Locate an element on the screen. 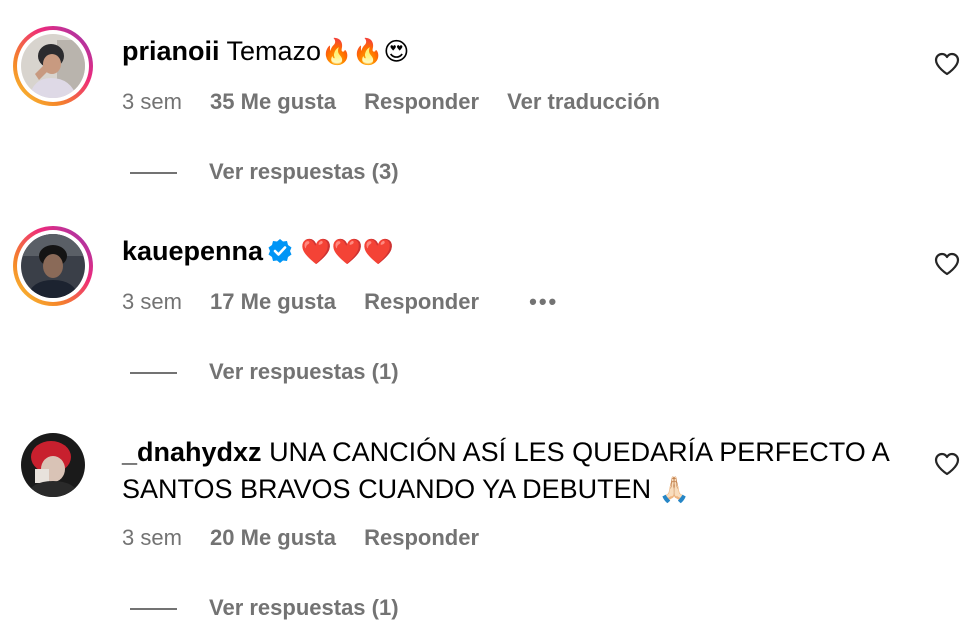  verified-badge-icon is located at coordinates (280, 251).